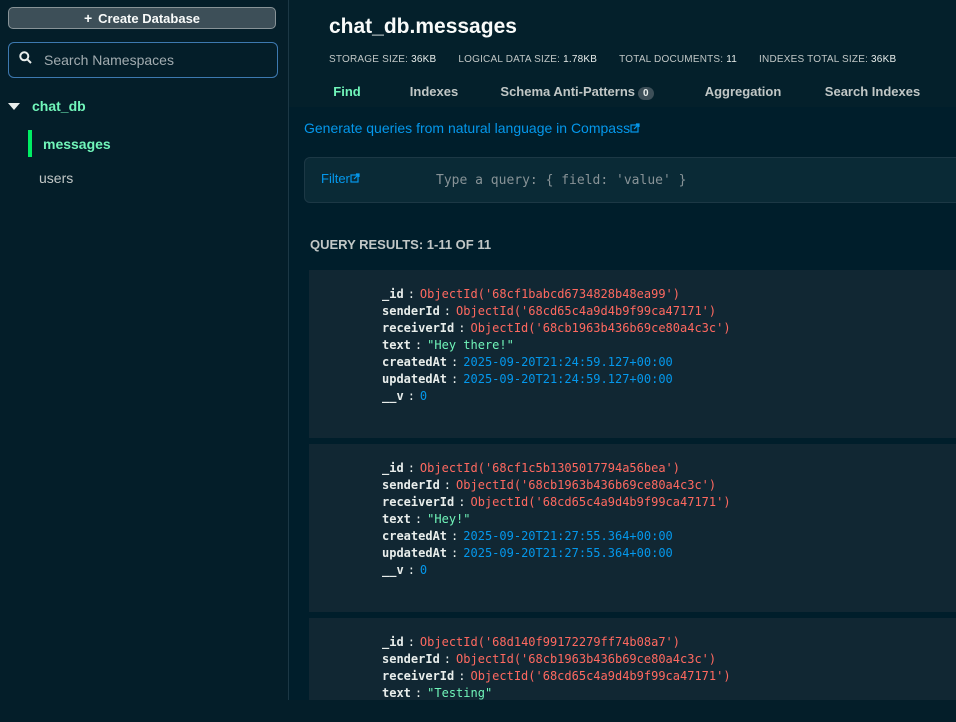  I want to click on stat-label: STORAGE SIZE:, so click(369, 59).